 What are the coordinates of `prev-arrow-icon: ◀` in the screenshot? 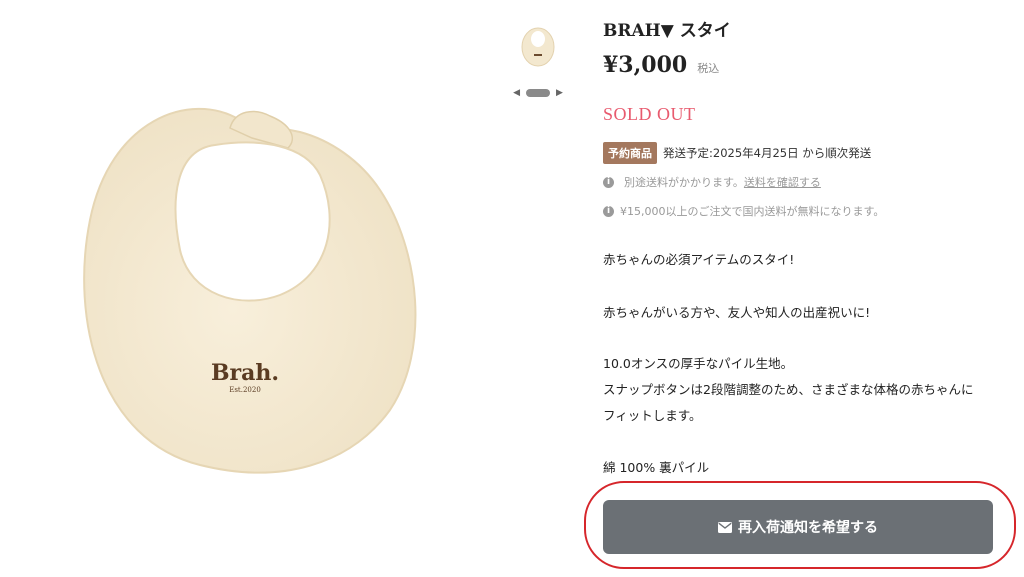 It's located at (516, 93).